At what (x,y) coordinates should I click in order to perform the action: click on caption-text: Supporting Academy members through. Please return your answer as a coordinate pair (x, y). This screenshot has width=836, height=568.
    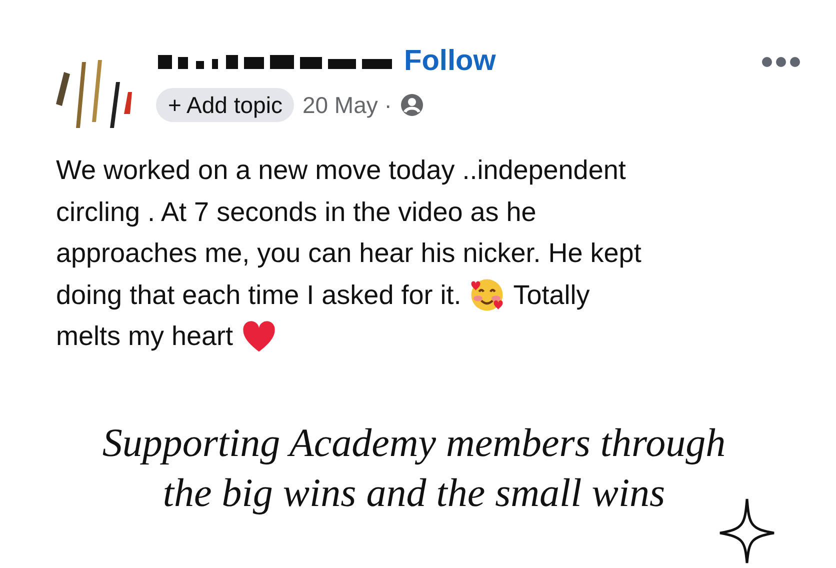
    Looking at the image, I should click on (414, 442).